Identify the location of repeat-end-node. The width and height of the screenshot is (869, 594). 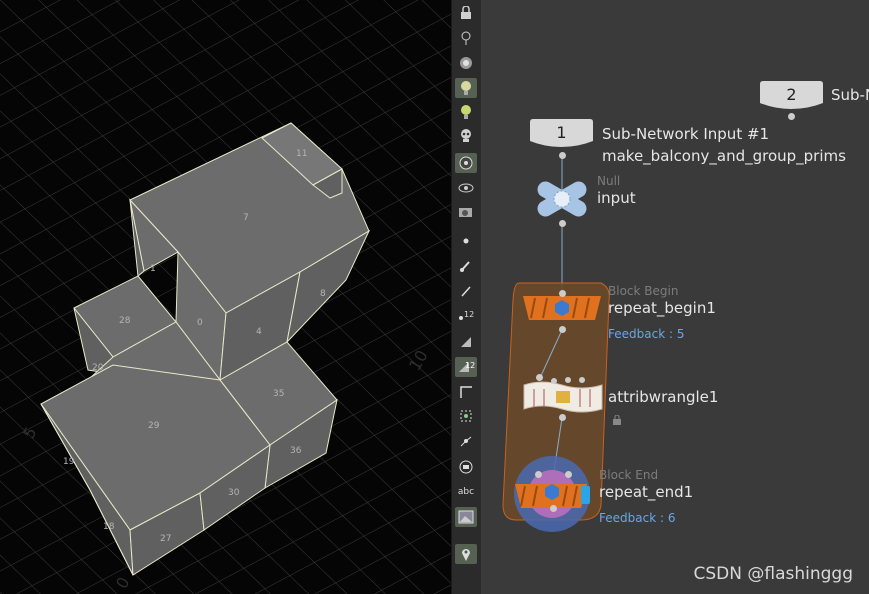
(552, 494).